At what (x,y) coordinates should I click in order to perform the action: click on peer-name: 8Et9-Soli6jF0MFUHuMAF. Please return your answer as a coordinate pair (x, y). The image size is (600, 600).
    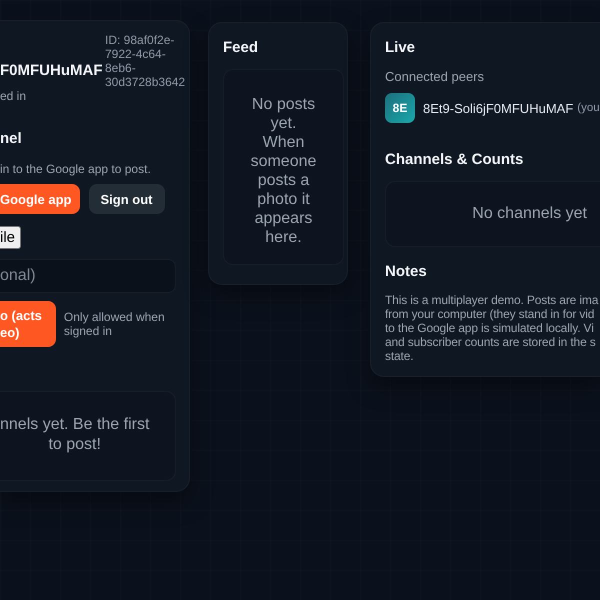
    Looking at the image, I should click on (498, 108).